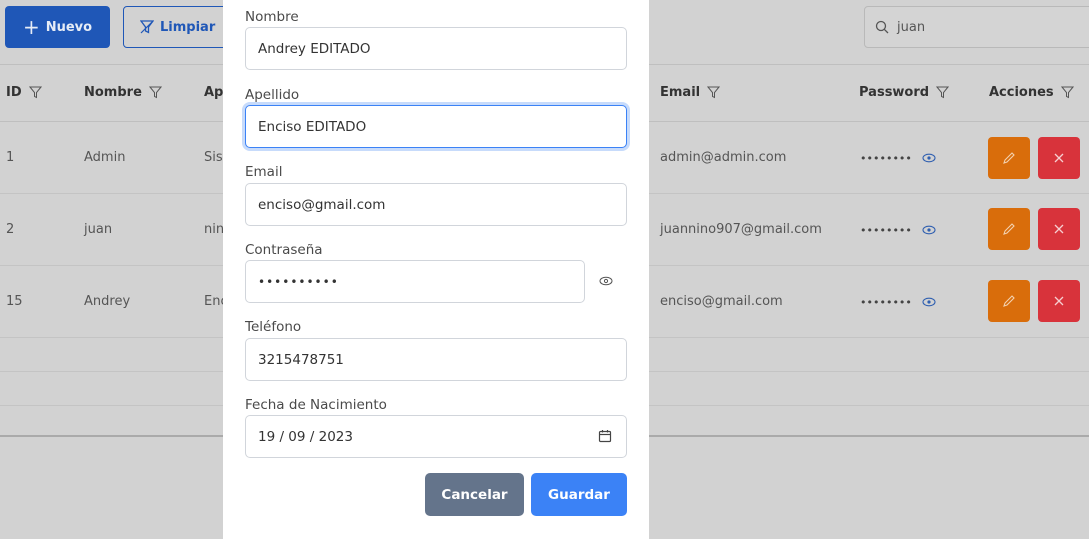  I want to click on header-apellido-label: Ap, so click(214, 92).